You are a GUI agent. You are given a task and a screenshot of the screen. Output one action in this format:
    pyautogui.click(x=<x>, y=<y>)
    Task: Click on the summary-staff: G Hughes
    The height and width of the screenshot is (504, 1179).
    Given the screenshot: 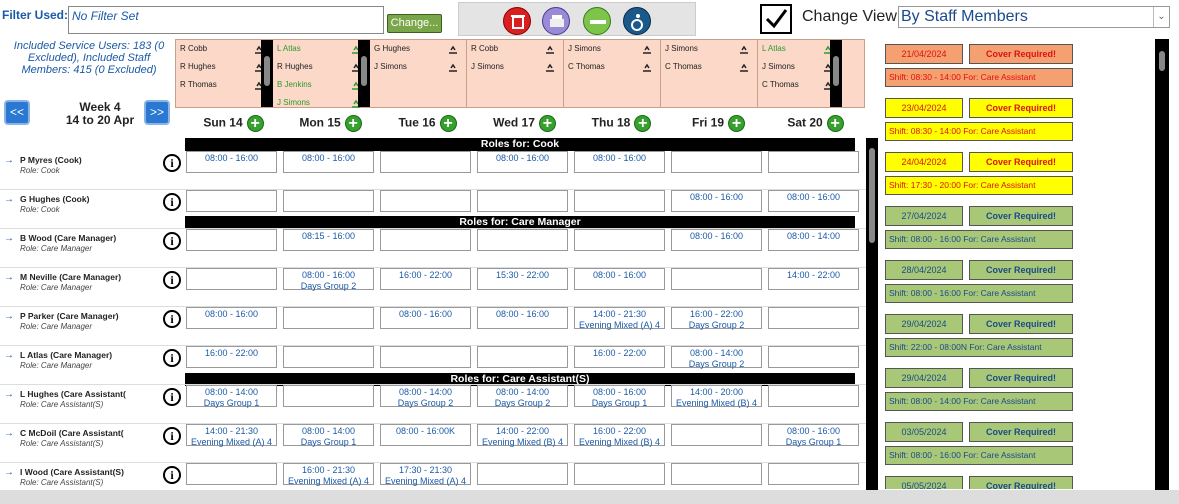 What is the action you would take?
    pyautogui.click(x=418, y=49)
    